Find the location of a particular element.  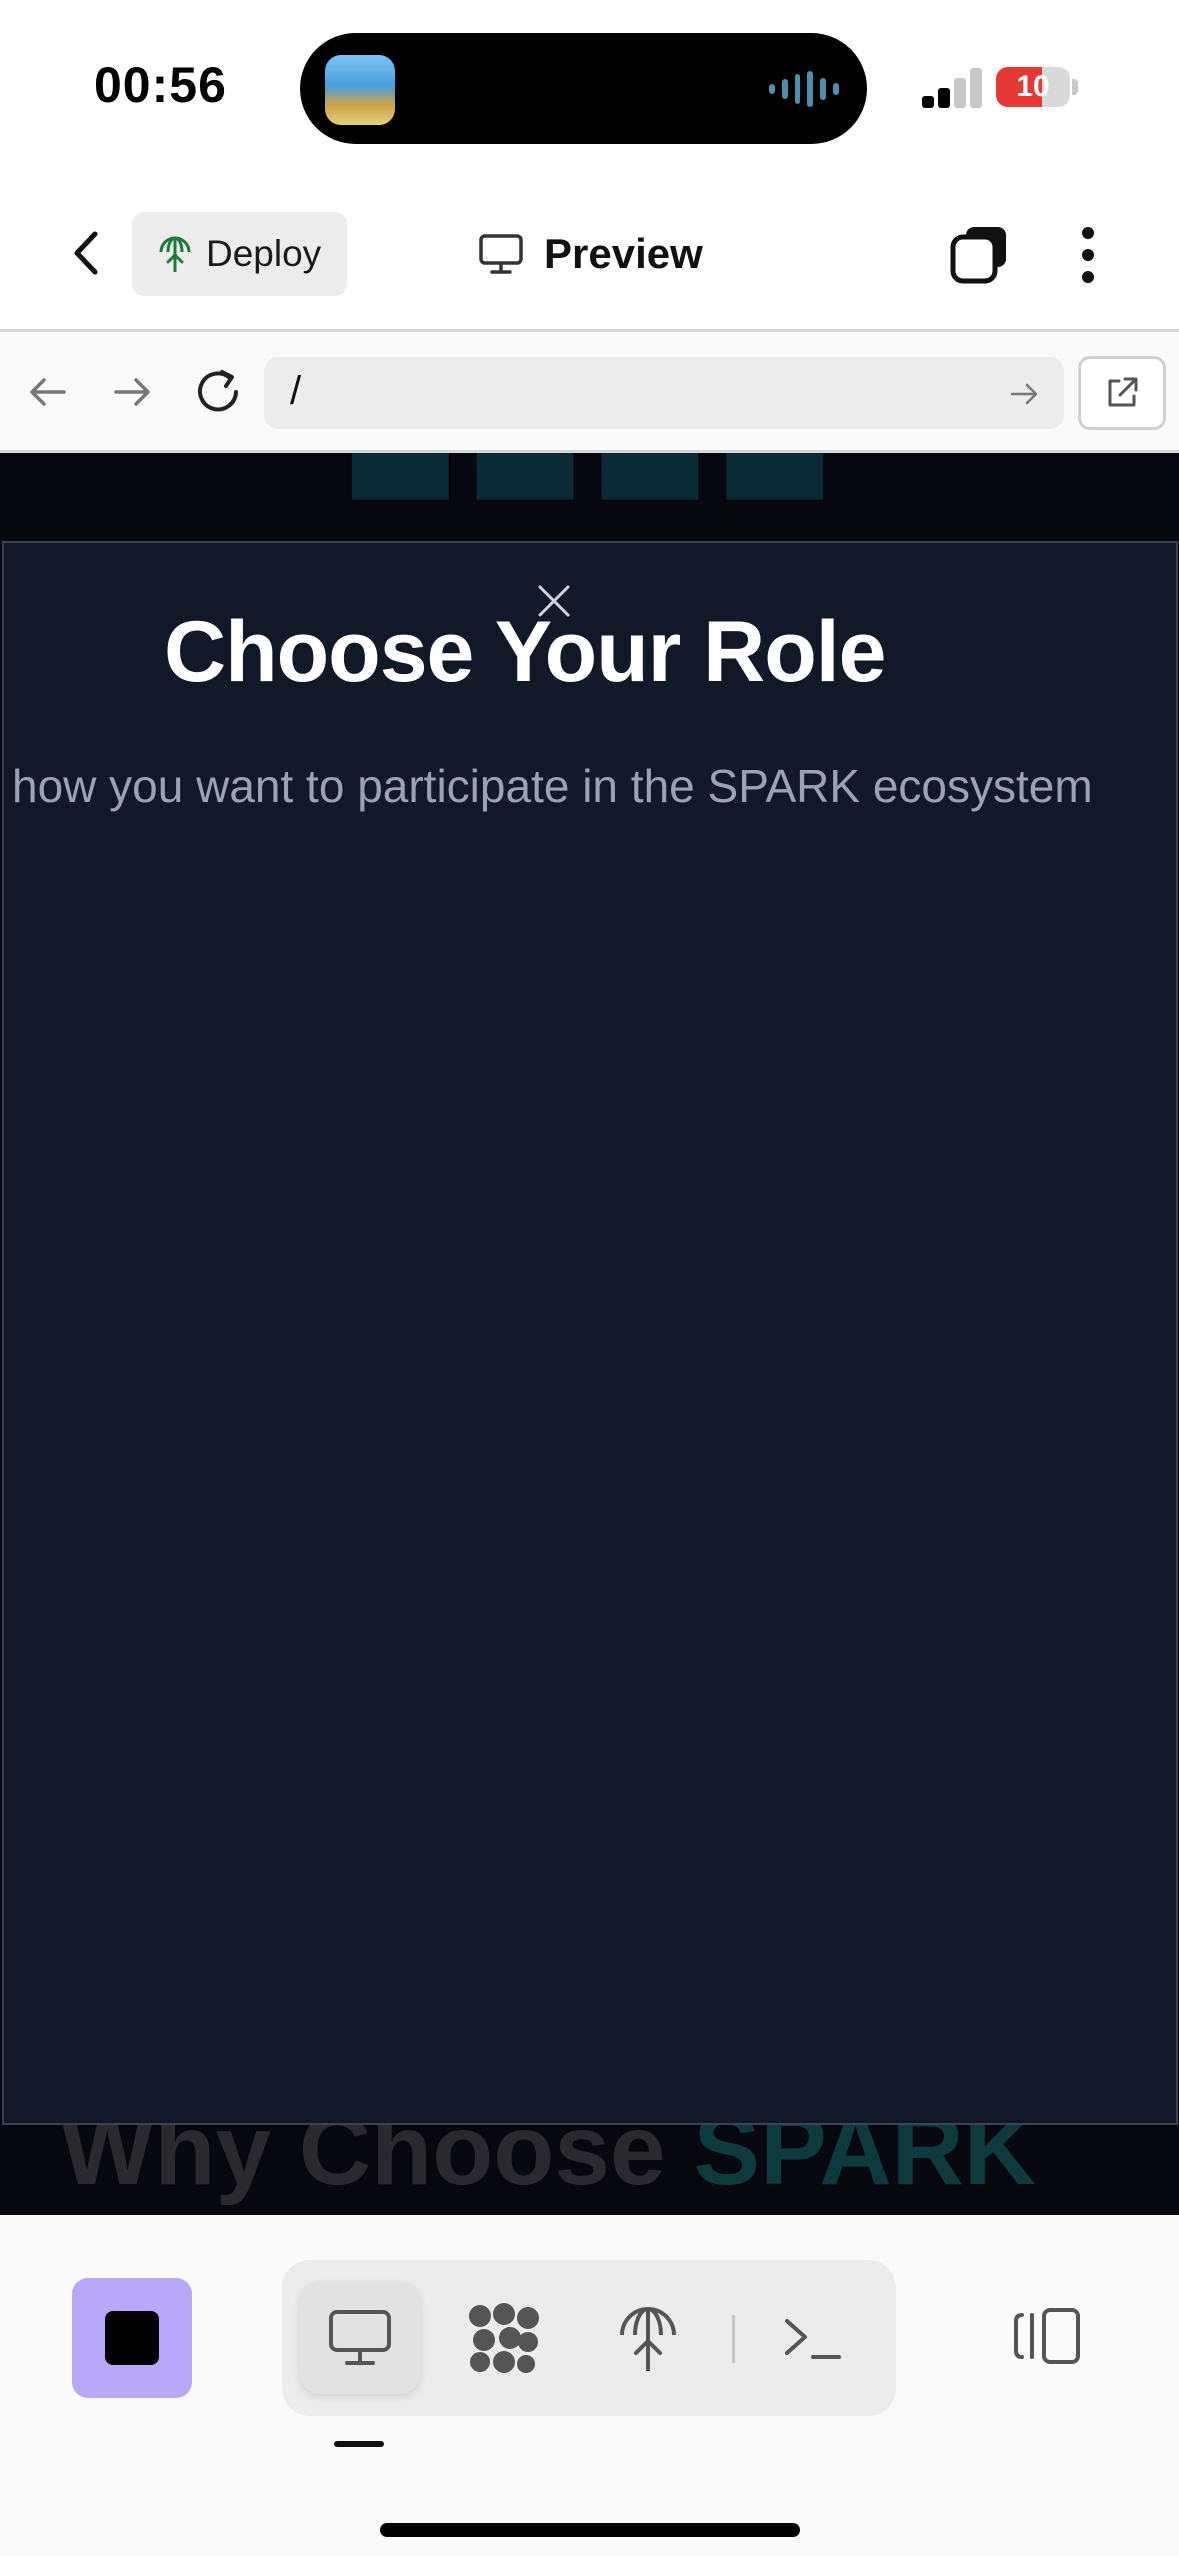

url-text: / is located at coordinates (296, 391).